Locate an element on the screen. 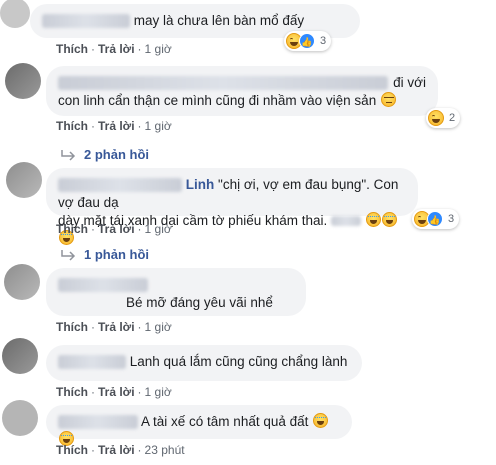  unamused-emoji-icon is located at coordinates (388, 99).